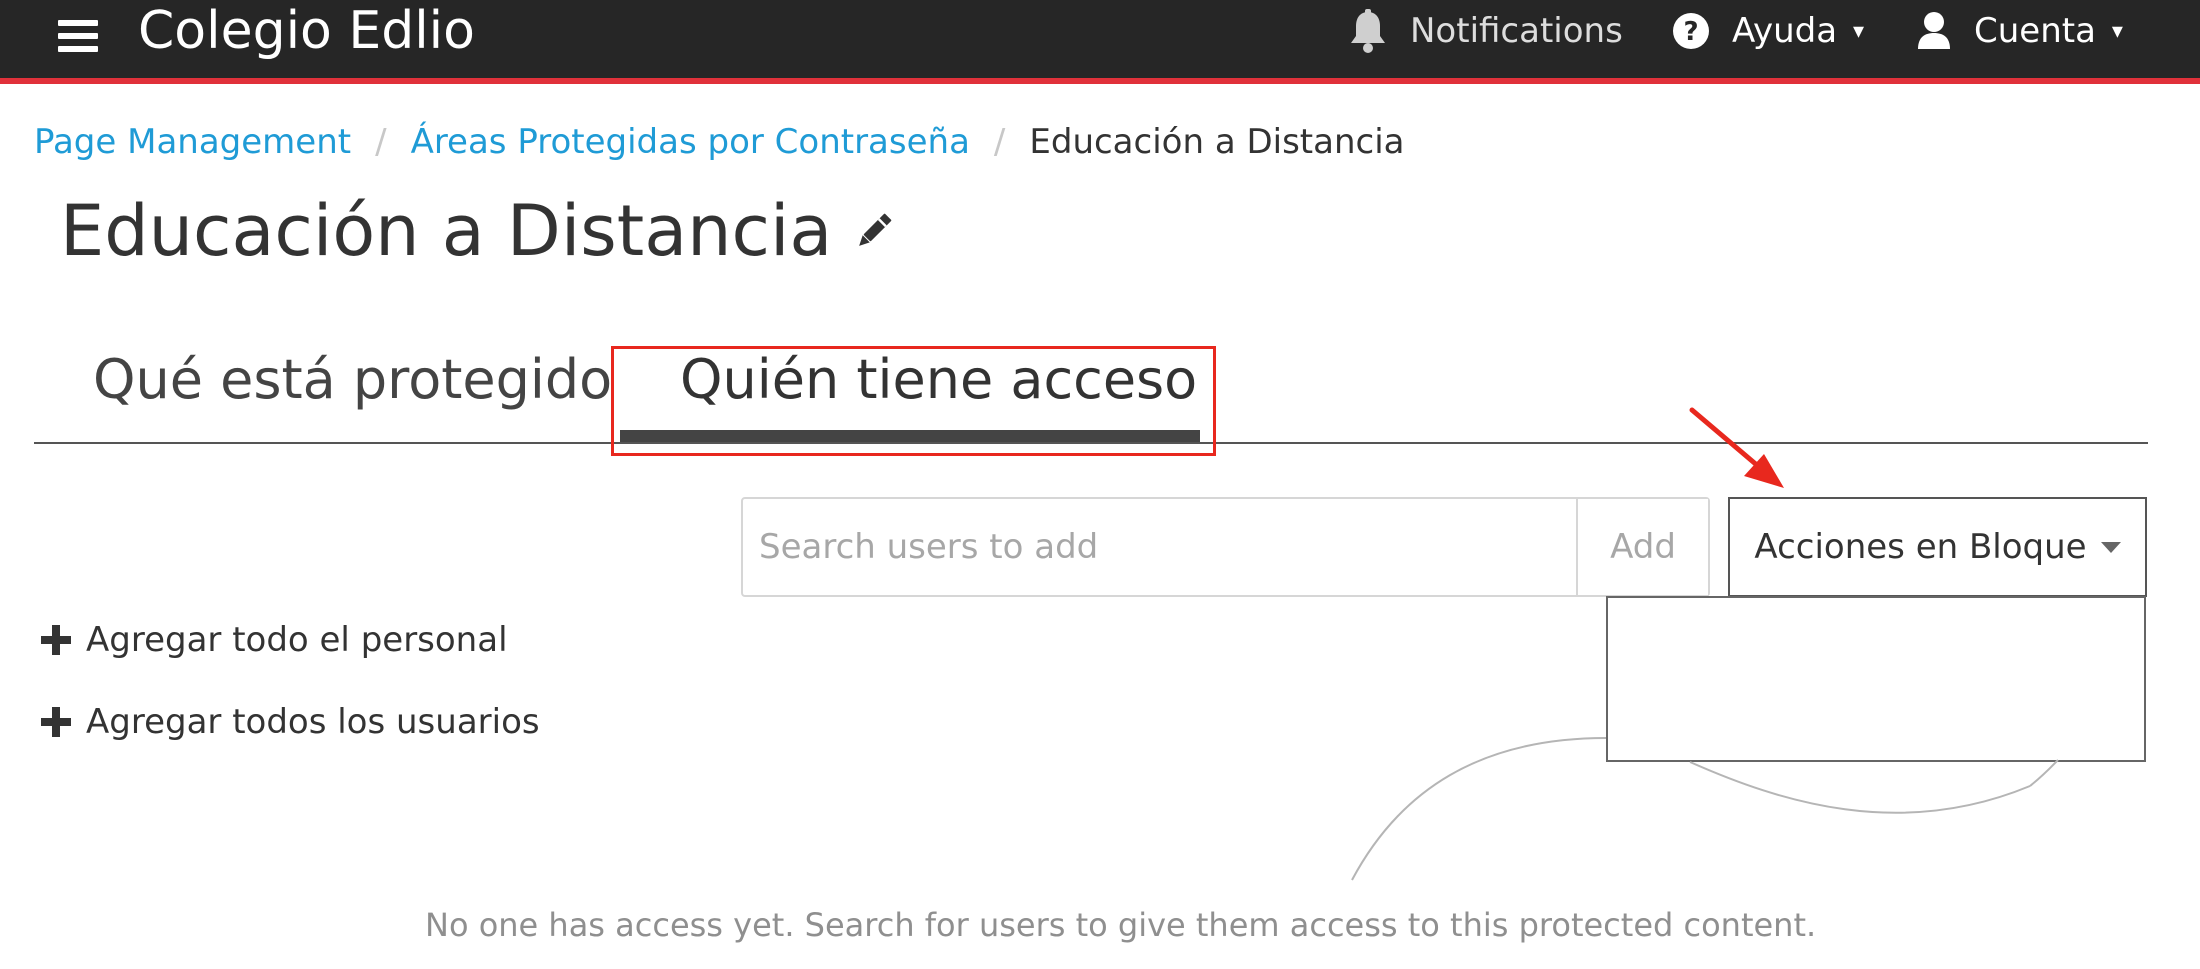  I want to click on bulk-actions-dropdown, so click(1876, 679).